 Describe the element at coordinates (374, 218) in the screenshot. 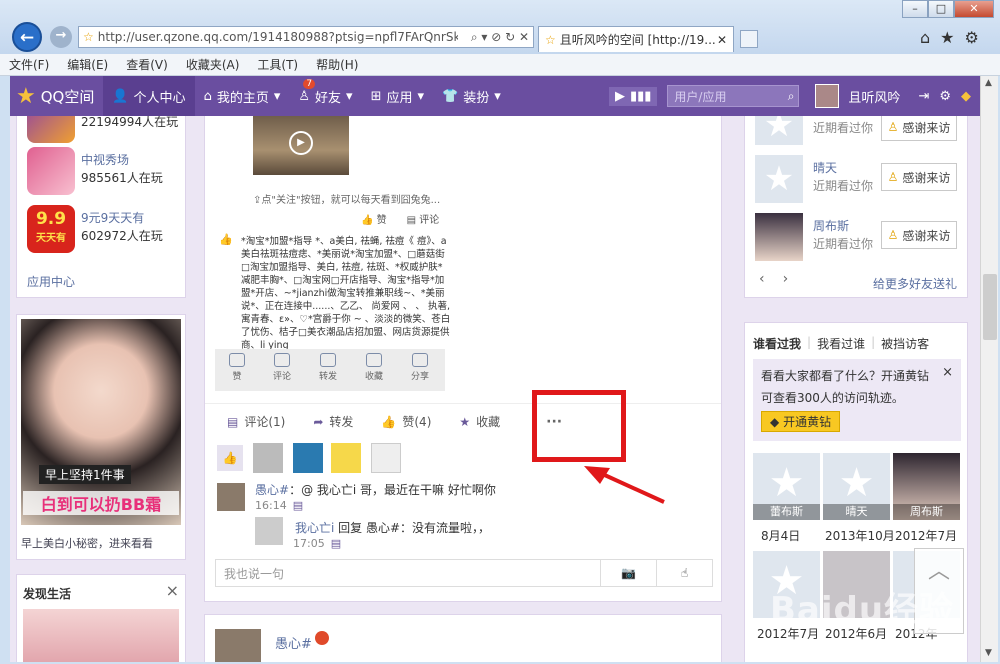

I see `share-like: 👍 赞` at that location.